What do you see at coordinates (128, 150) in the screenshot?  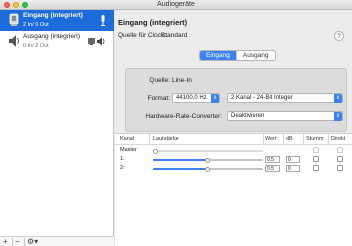 I see `channel-label: Master` at bounding box center [128, 150].